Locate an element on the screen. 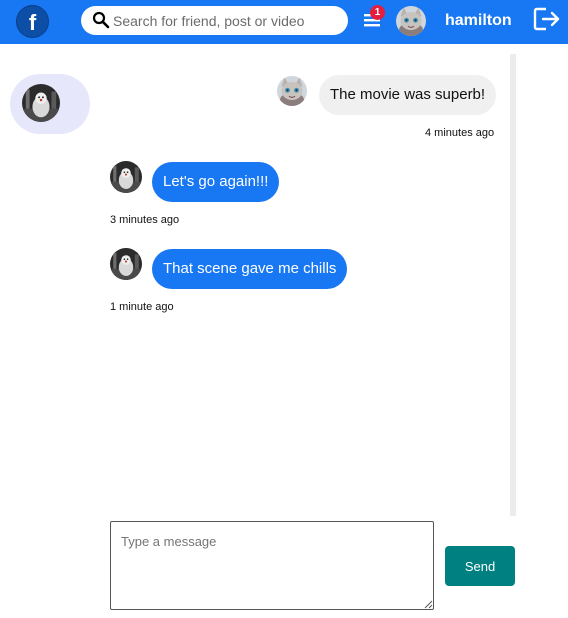 The width and height of the screenshot is (568, 618). username-label: hamilton is located at coordinates (478, 21).